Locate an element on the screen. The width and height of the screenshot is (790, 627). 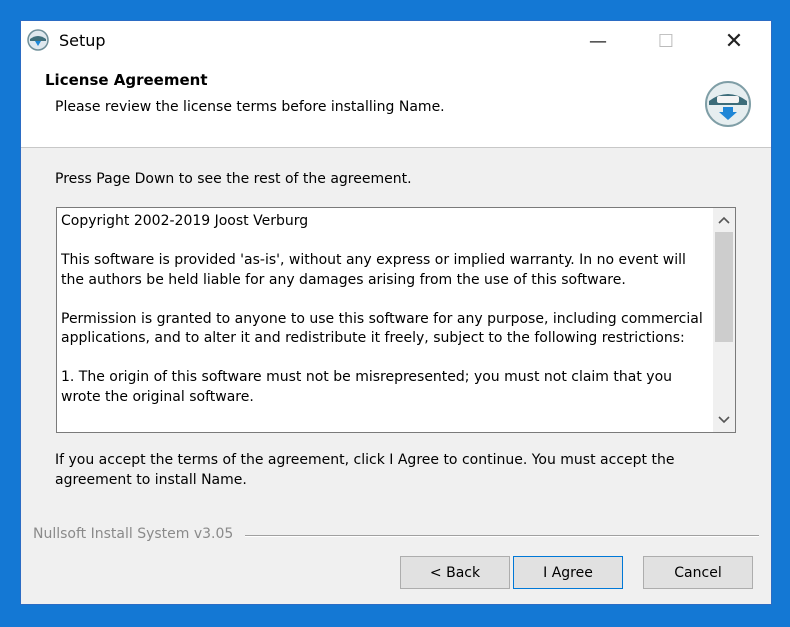
minimize-button: — is located at coordinates (598, 41).